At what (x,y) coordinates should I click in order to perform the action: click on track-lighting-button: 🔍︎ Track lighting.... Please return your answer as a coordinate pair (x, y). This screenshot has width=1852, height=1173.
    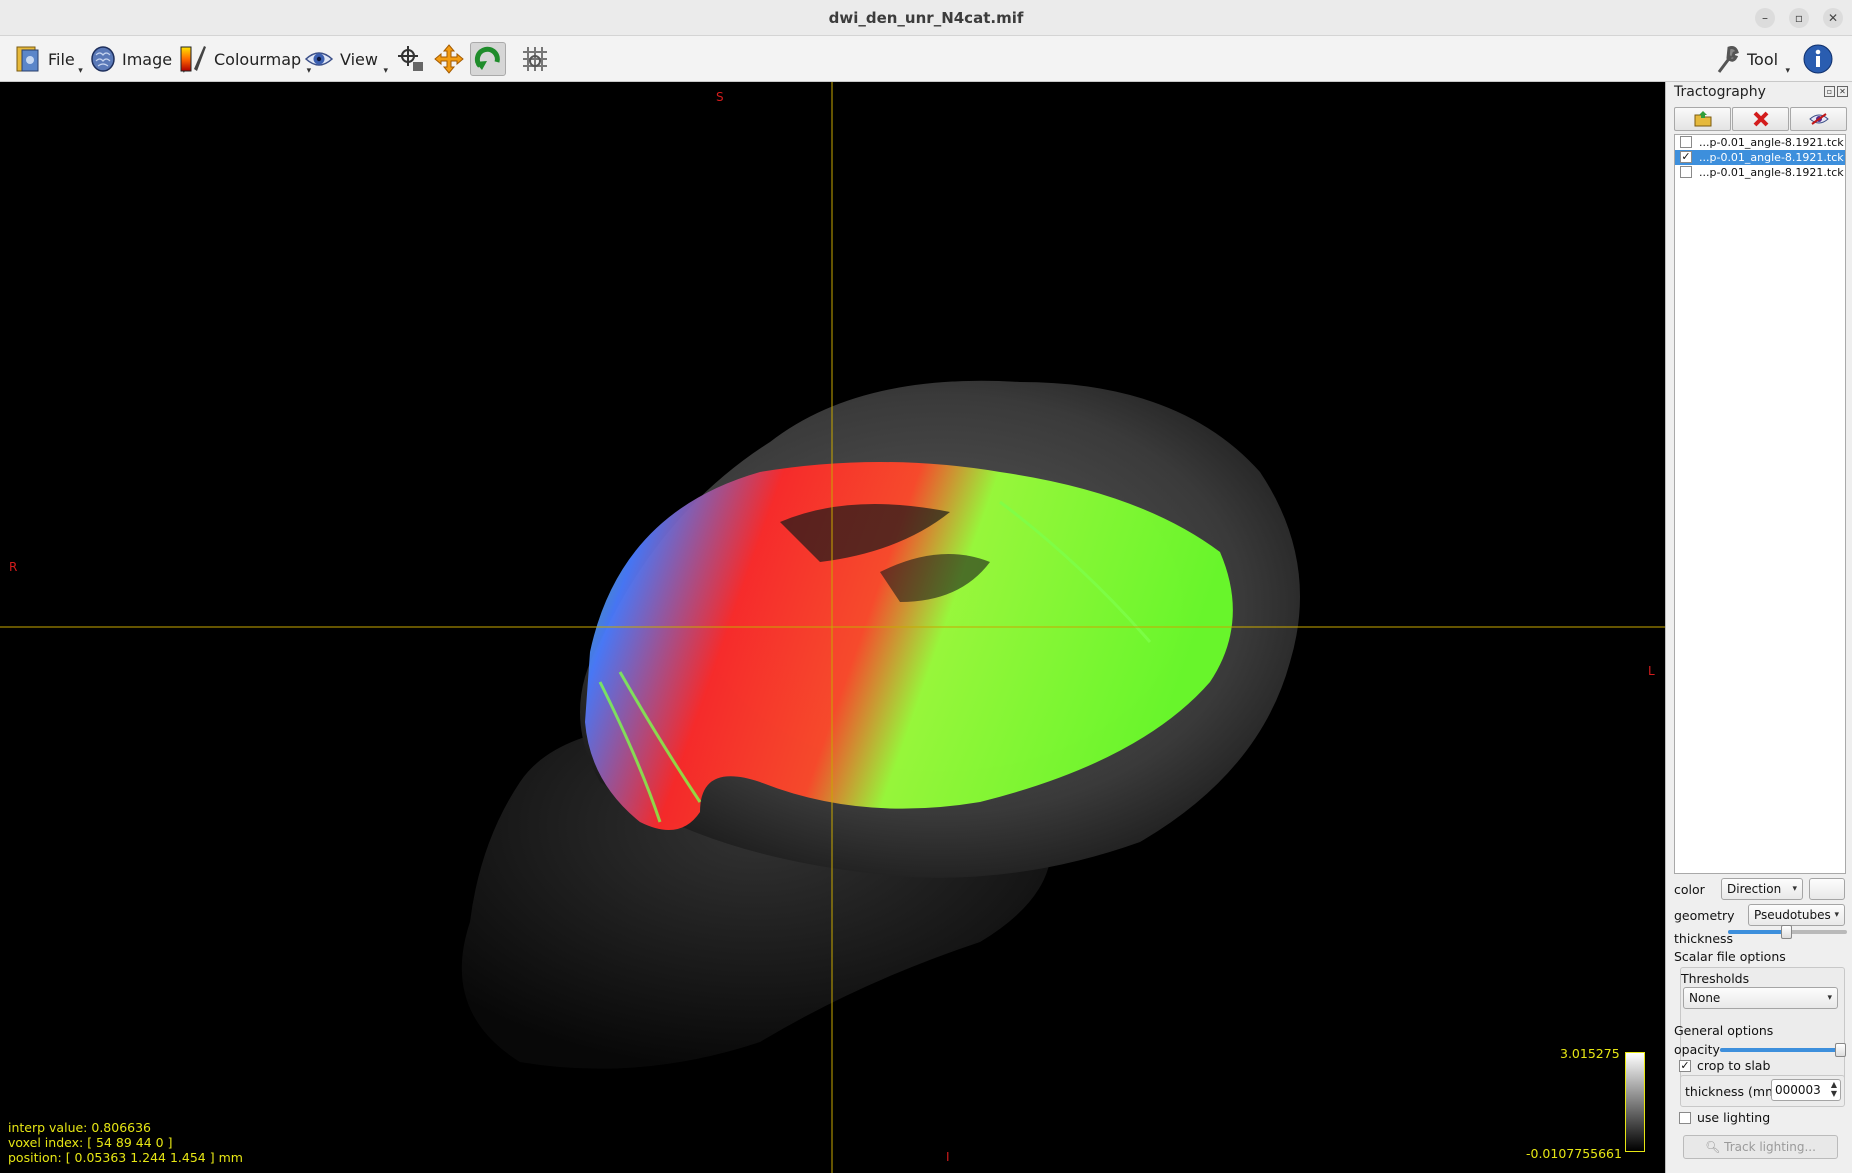
    Looking at the image, I should click on (1760, 1147).